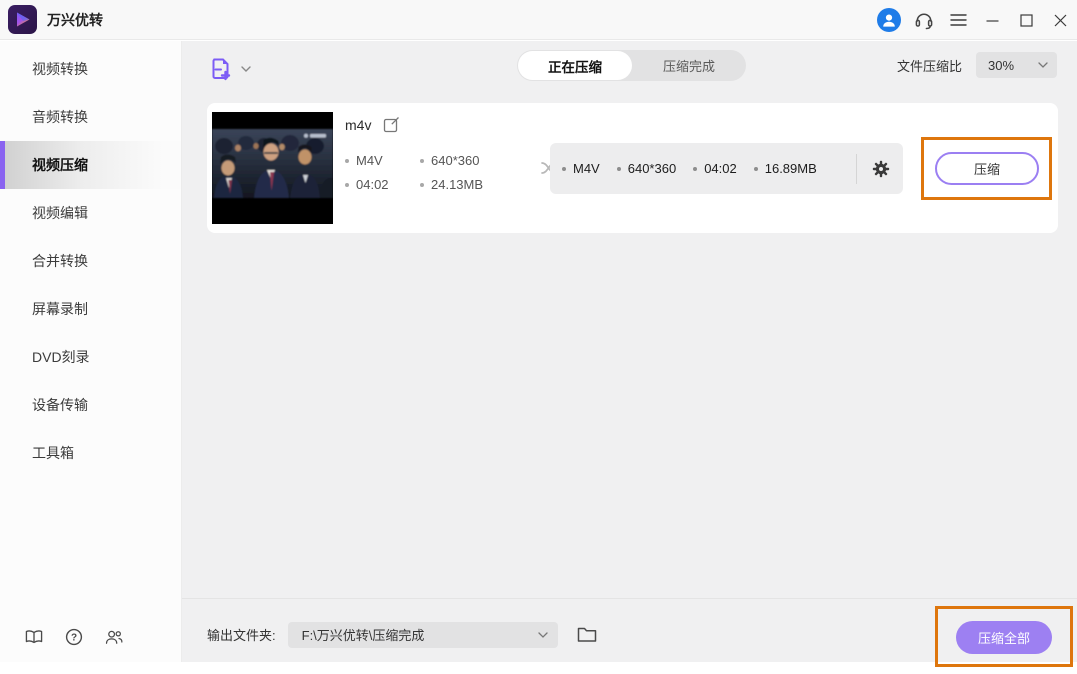 Image resolution: width=1077 pixels, height=674 pixels. What do you see at coordinates (229, 69) in the screenshot?
I see `add-file-button` at bounding box center [229, 69].